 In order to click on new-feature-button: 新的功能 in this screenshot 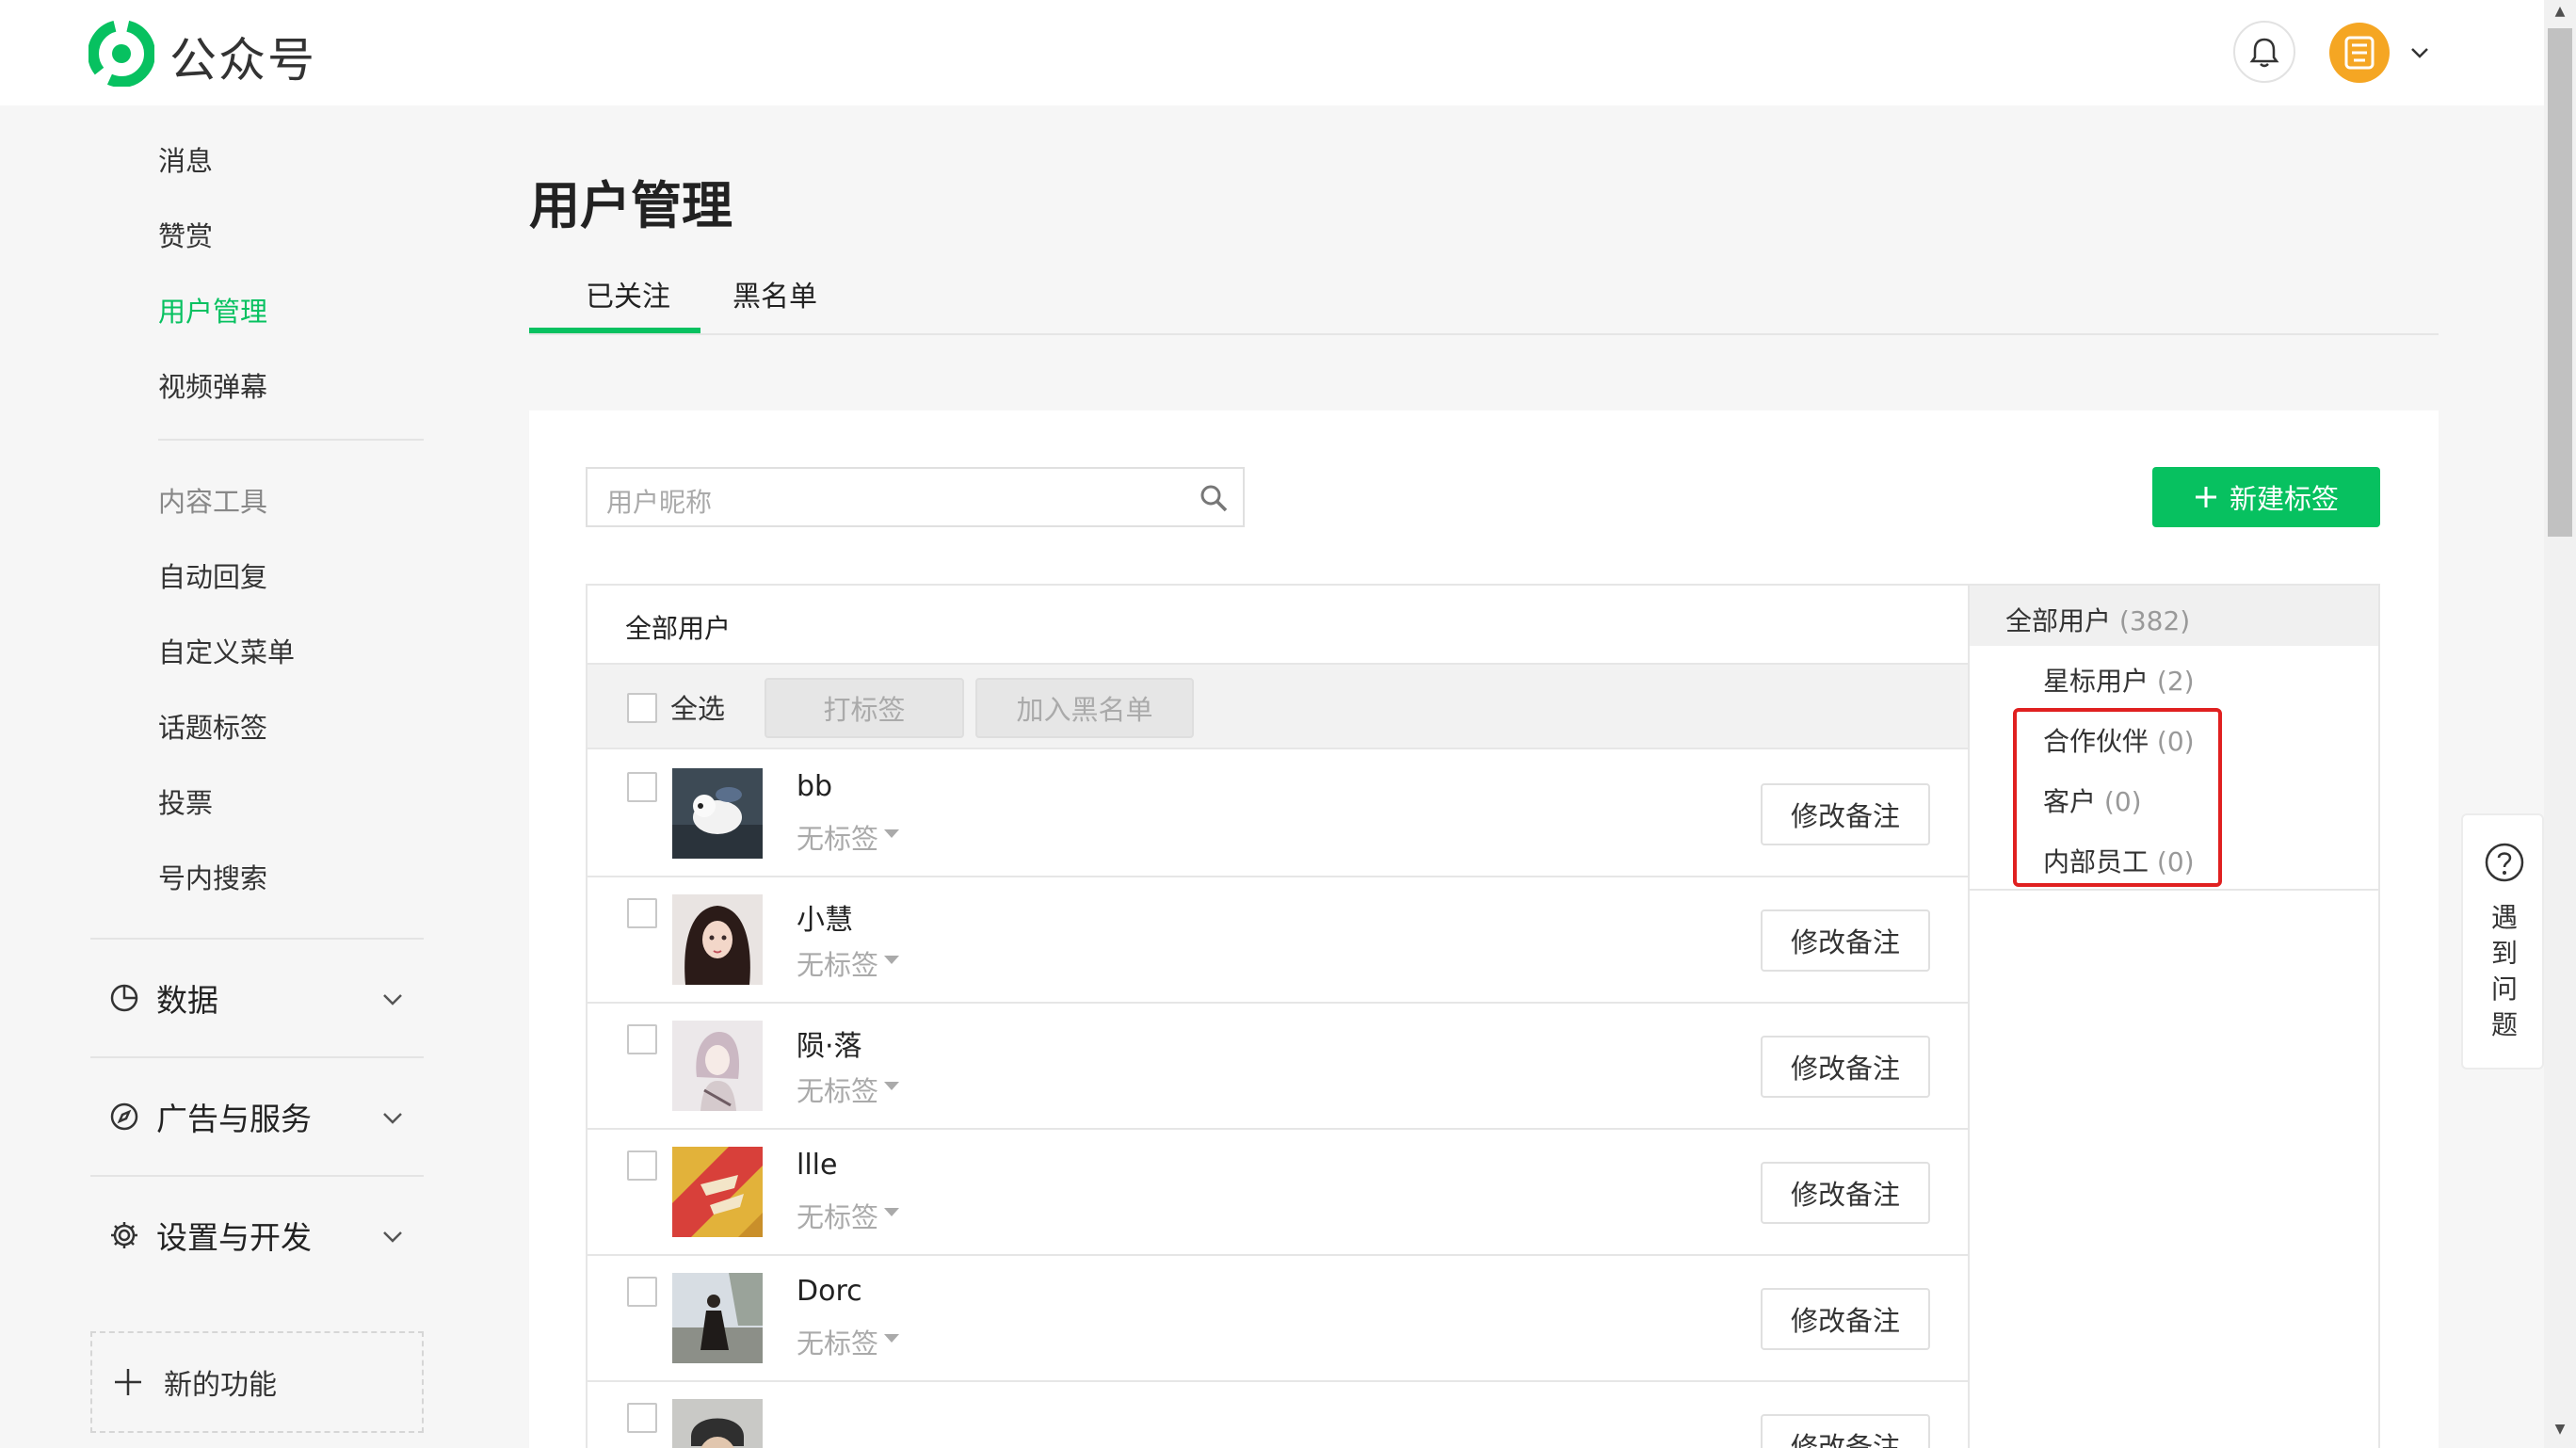, I will do `click(257, 1382)`.